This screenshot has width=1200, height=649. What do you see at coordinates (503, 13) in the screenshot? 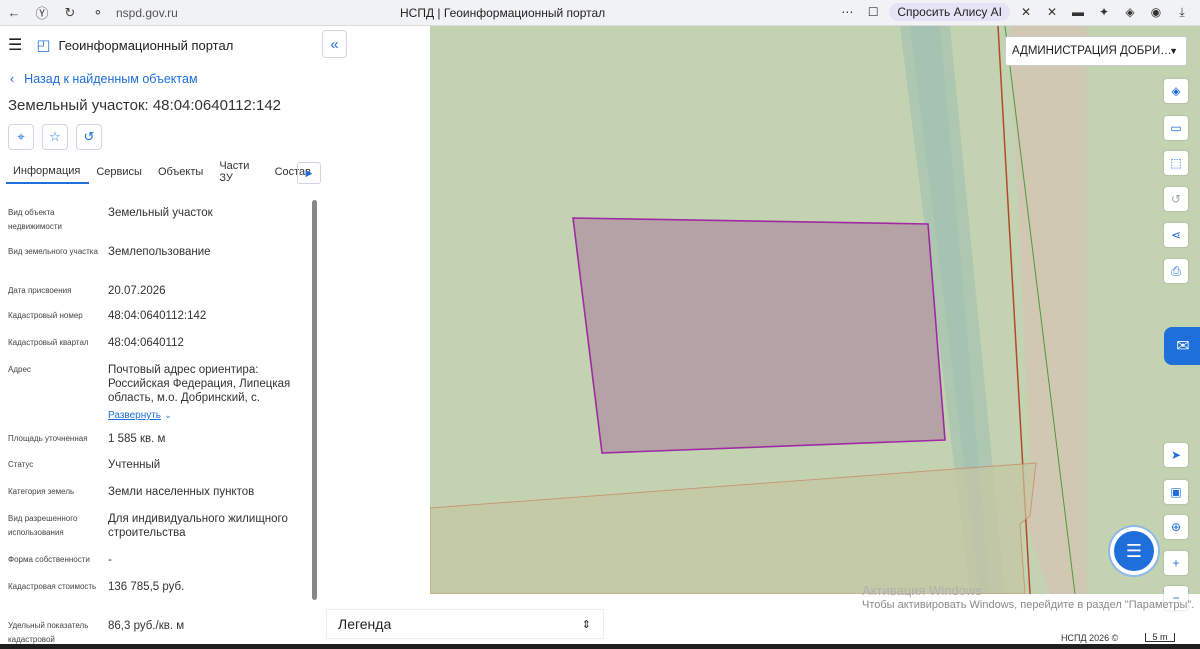
I see `browser-tab-title: НСПД | Геоинформационный портал` at bounding box center [503, 13].